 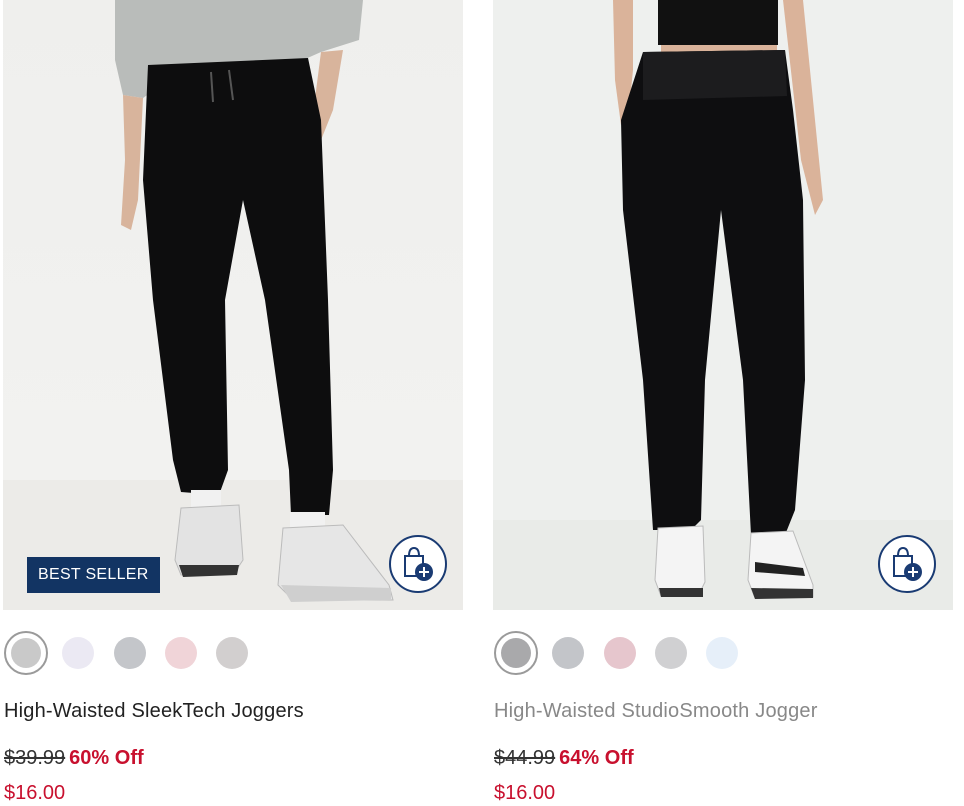 I want to click on product-title: High-Waisted StudioSmooth Jogger, so click(x=656, y=711).